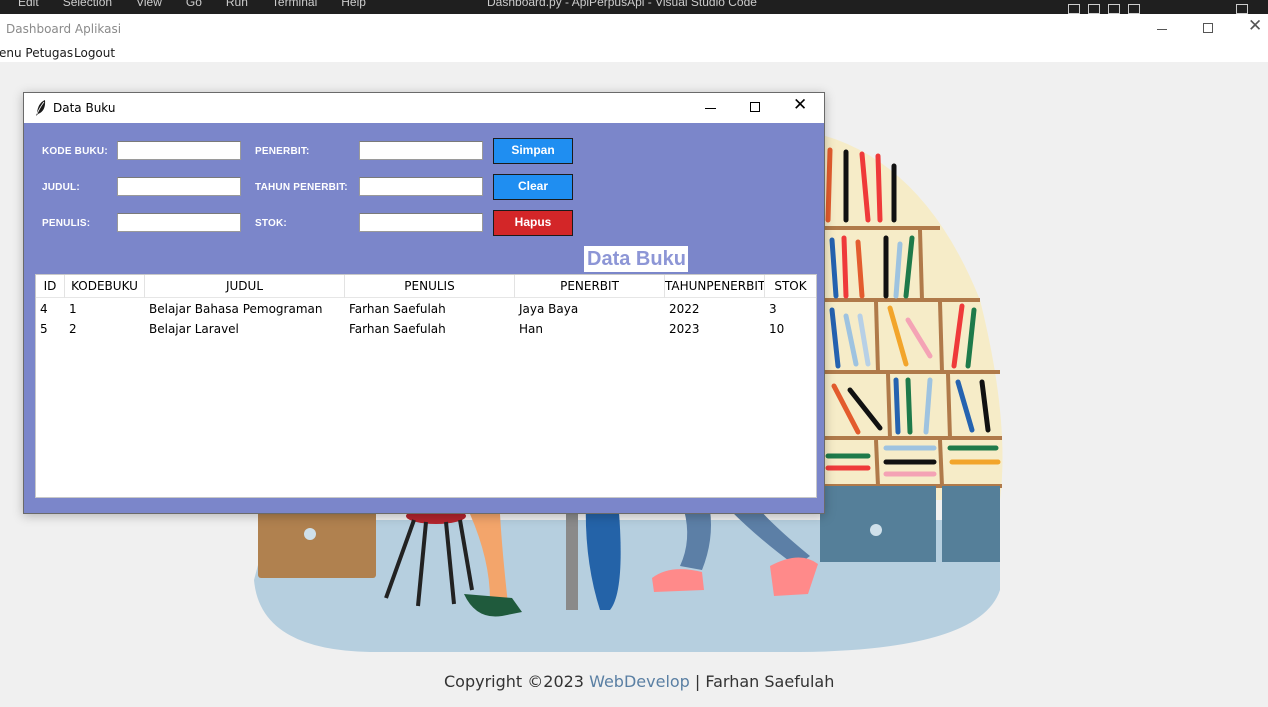 The width and height of the screenshot is (1268, 707). I want to click on cell-penerbit: Jaya Baya, so click(549, 309).